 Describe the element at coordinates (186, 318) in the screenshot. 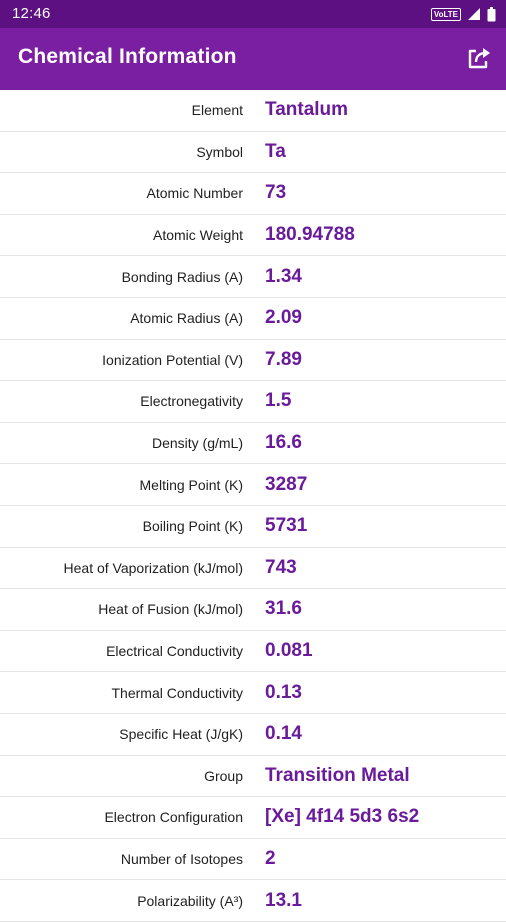

I see `property-label: Atomic Radius (A)` at that location.